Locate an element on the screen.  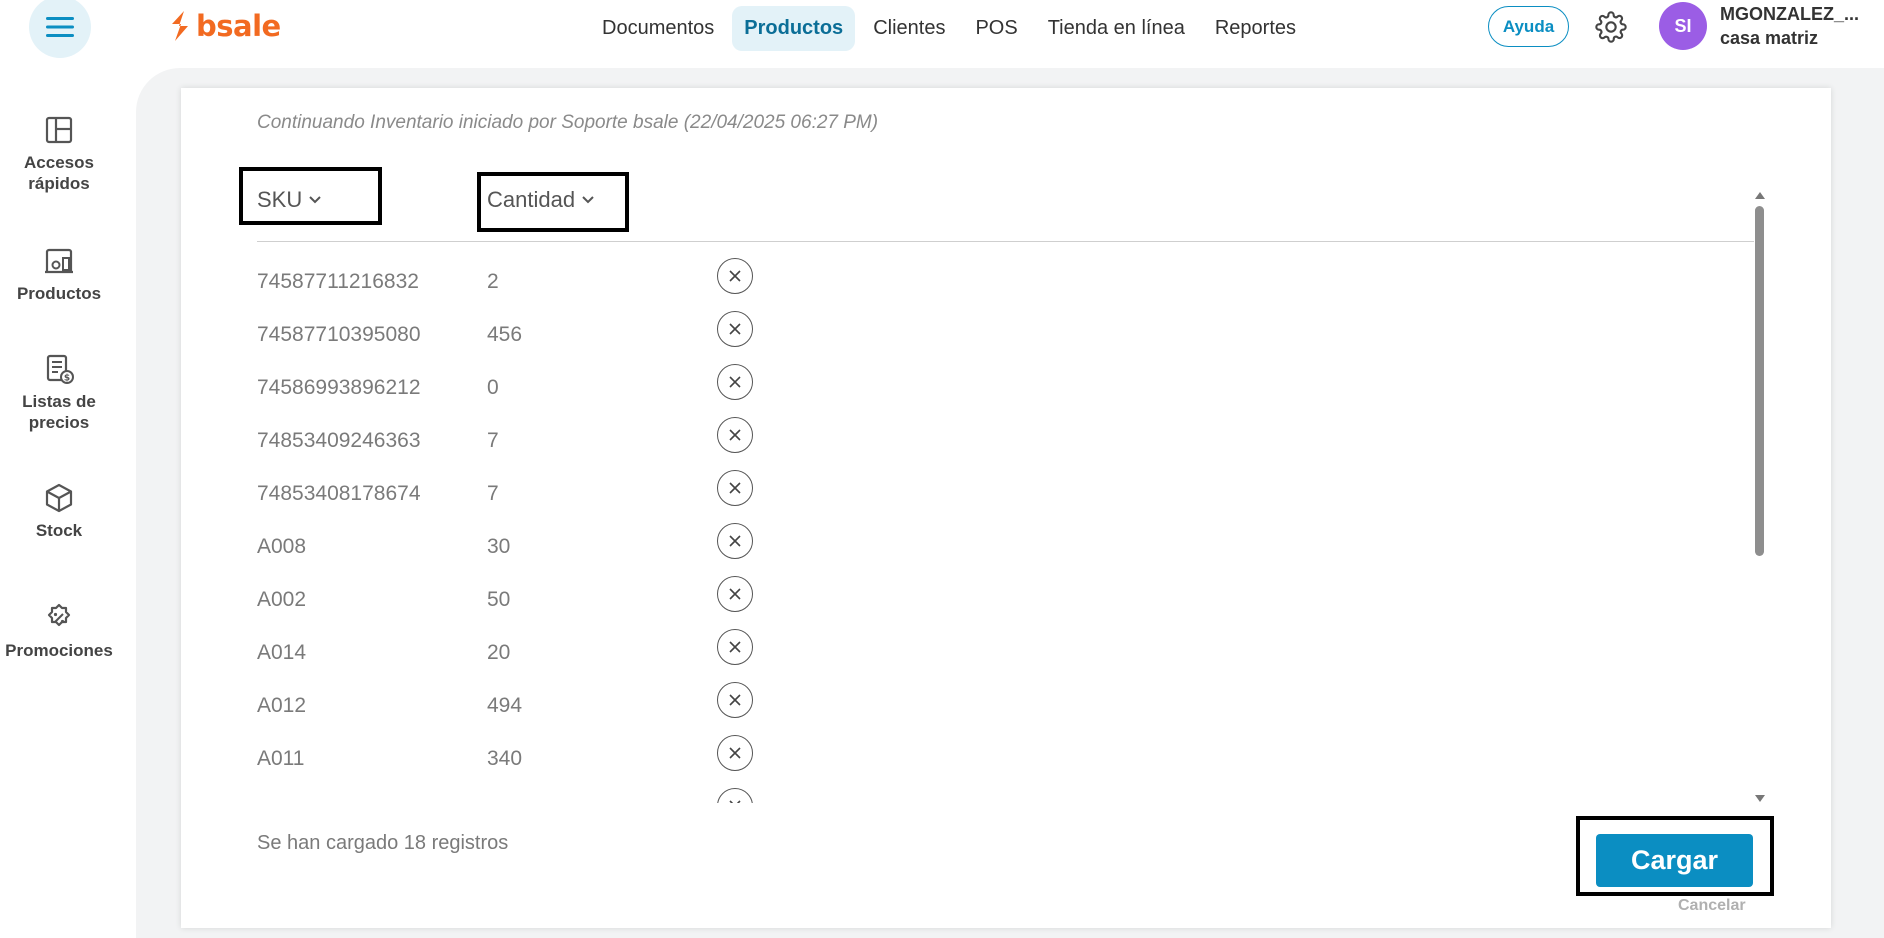
hamburger-menu-button is located at coordinates (60, 29).